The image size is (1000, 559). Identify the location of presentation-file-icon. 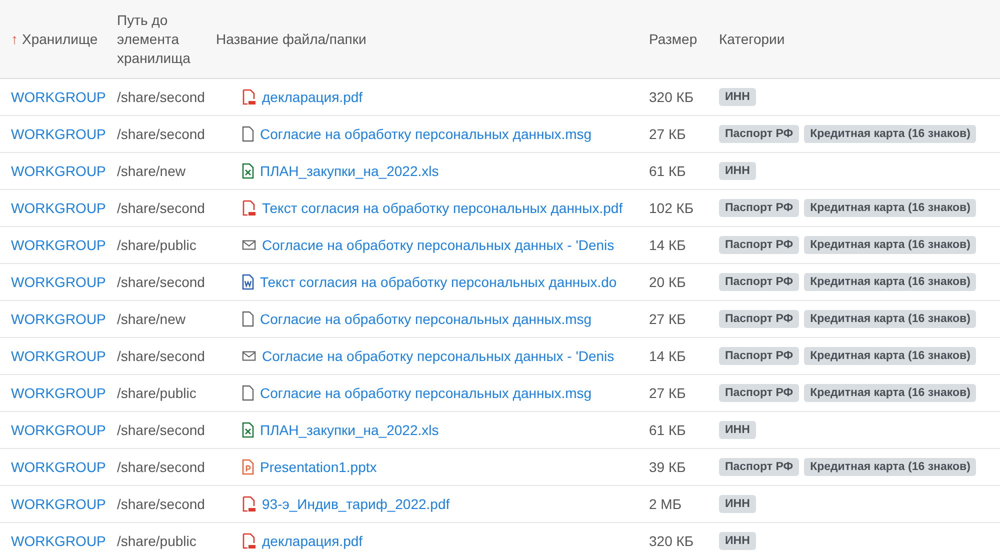
(248, 467).